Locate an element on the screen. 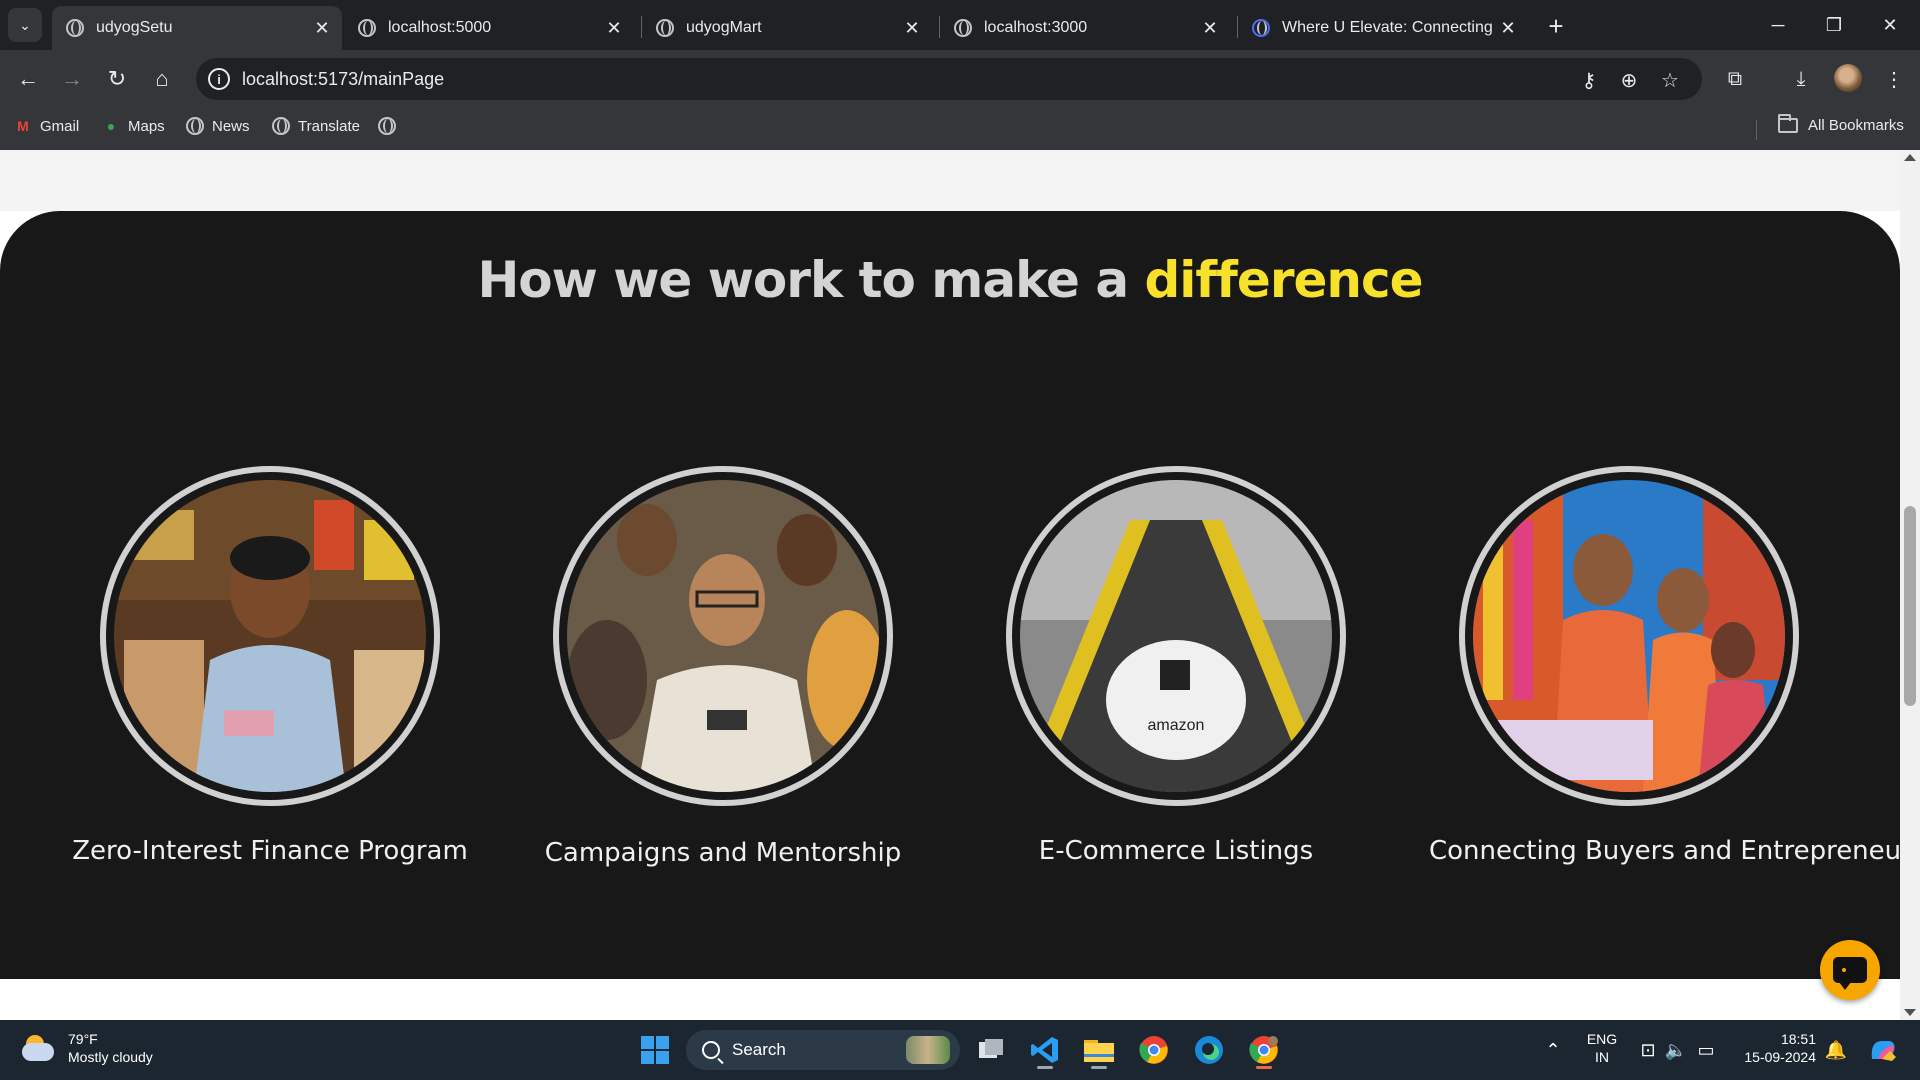 This screenshot has height=1080, width=1920. title-main: How we work to make a is located at coordinates (811, 280).